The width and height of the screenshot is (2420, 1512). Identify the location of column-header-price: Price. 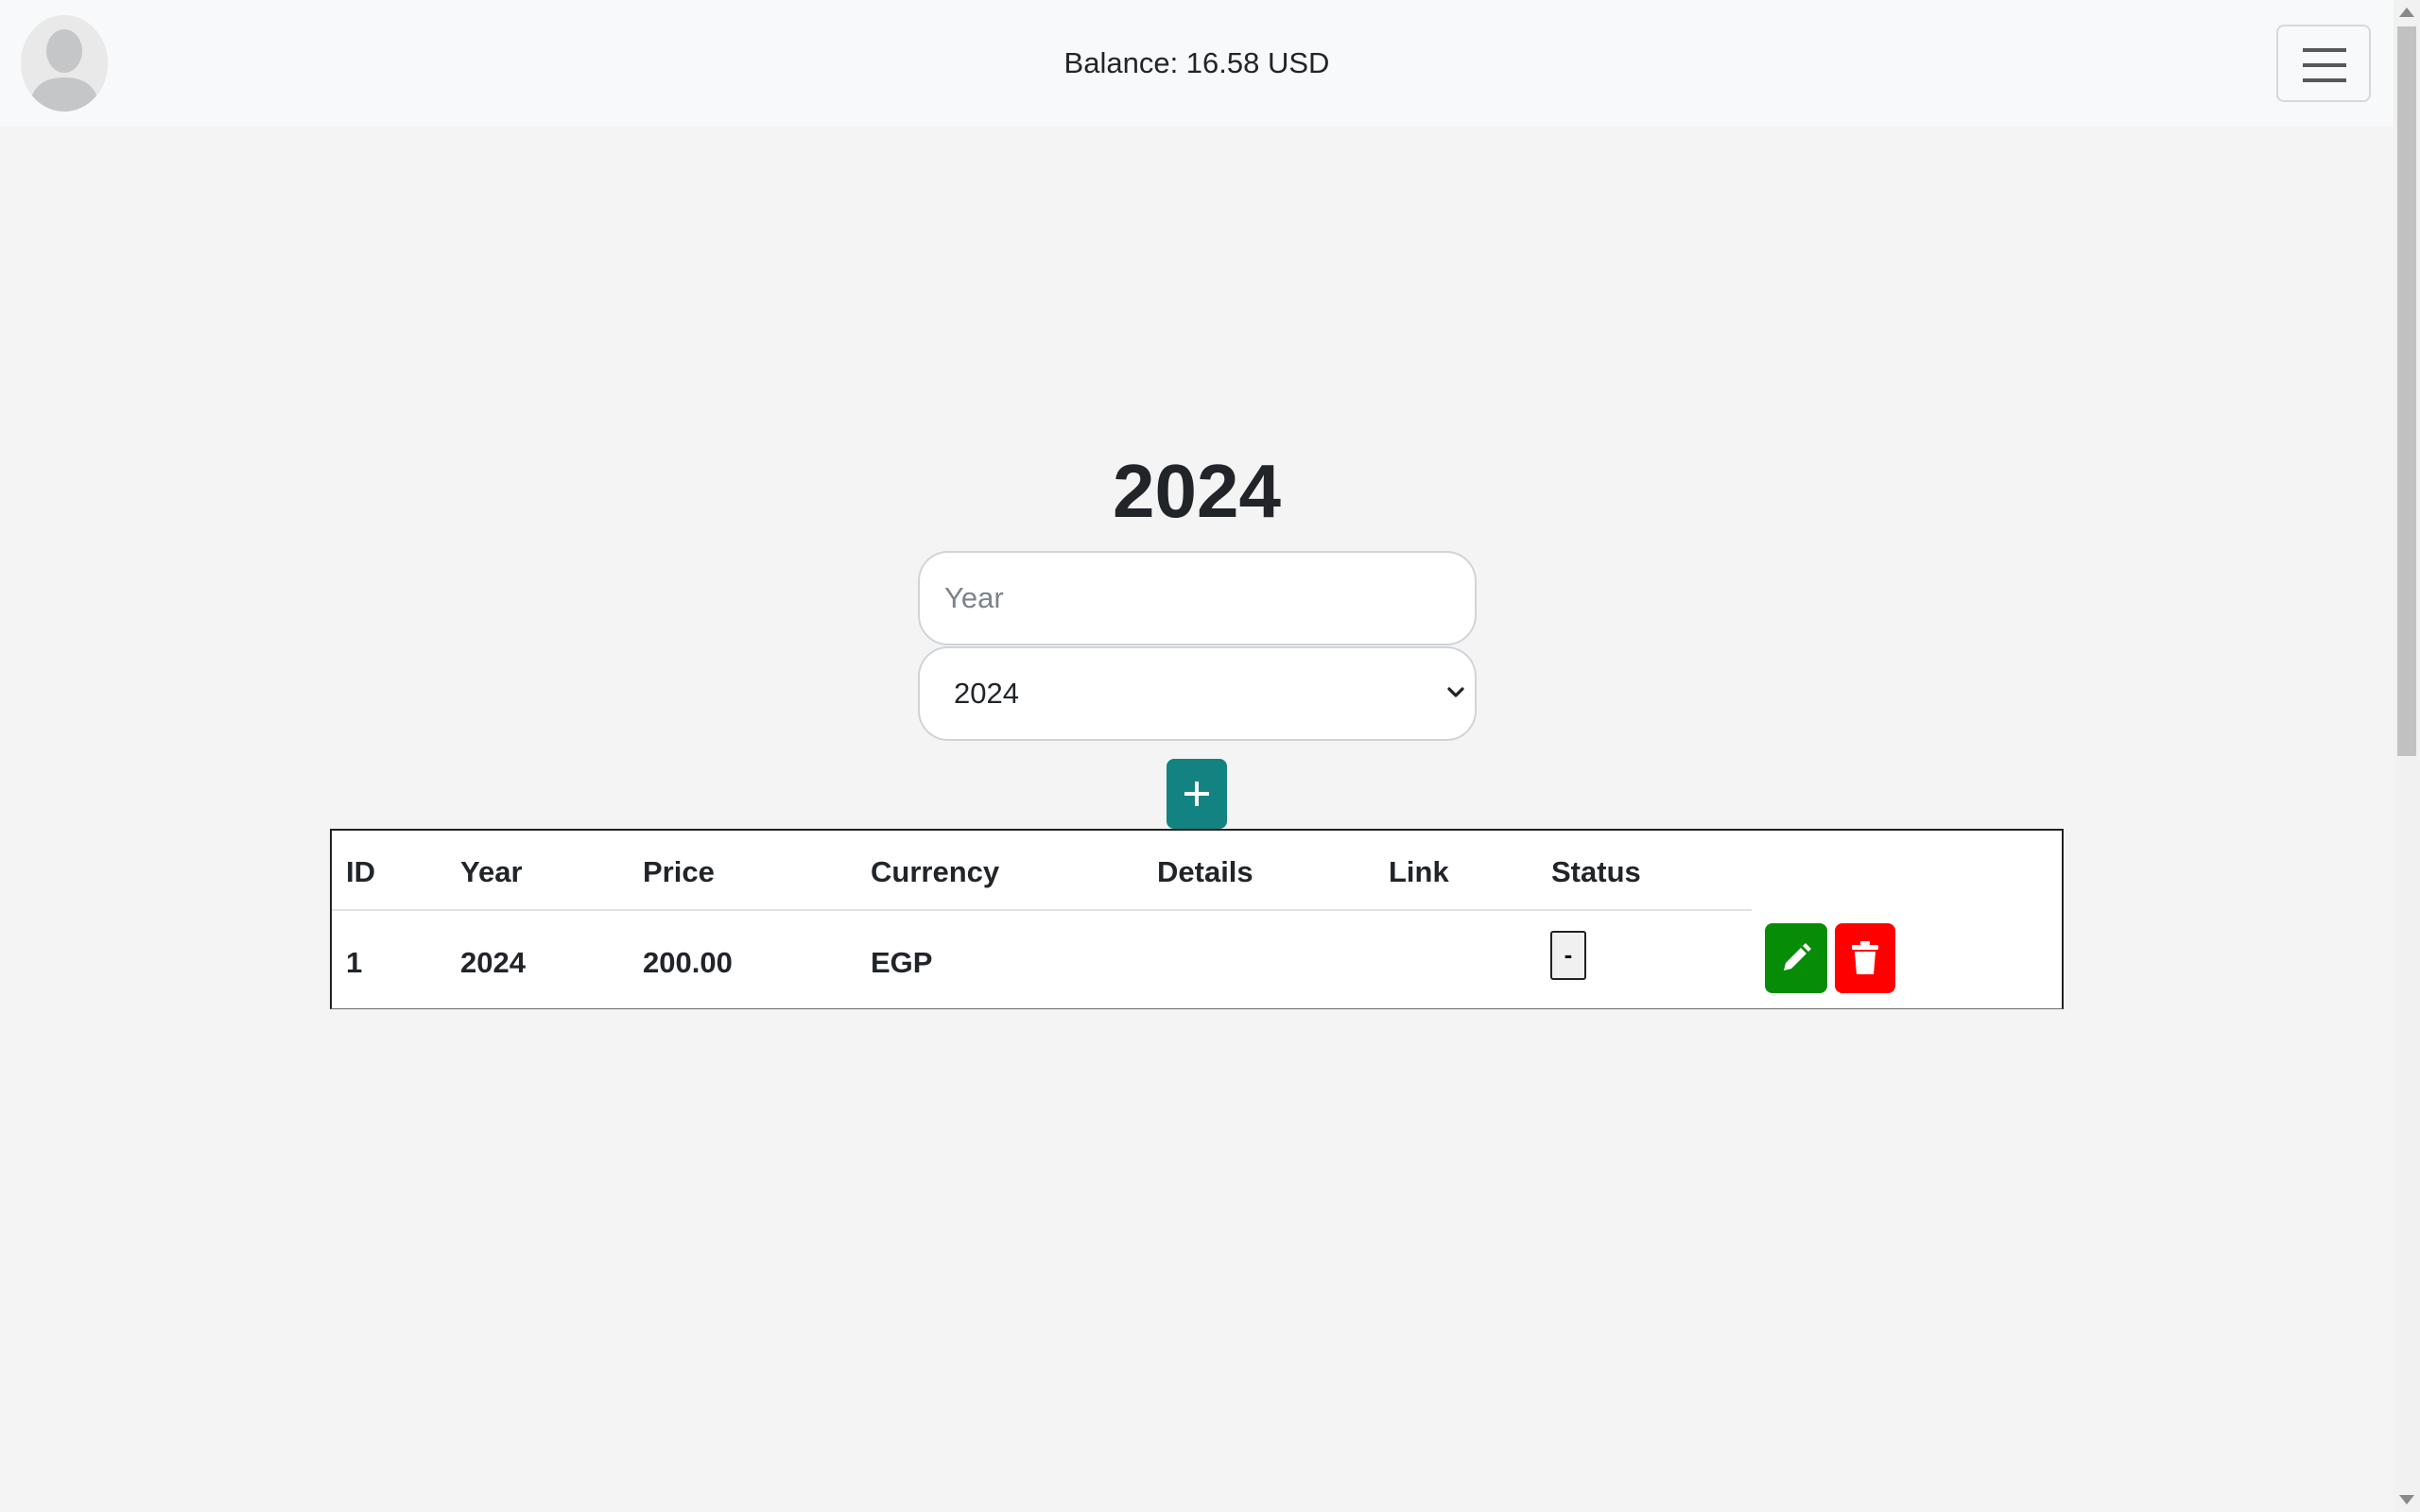
(679, 871).